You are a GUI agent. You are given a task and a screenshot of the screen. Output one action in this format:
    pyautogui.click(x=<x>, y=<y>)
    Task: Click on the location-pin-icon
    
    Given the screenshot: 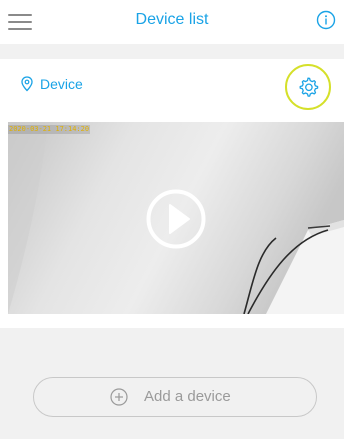 What is the action you would take?
    pyautogui.click(x=27, y=84)
    